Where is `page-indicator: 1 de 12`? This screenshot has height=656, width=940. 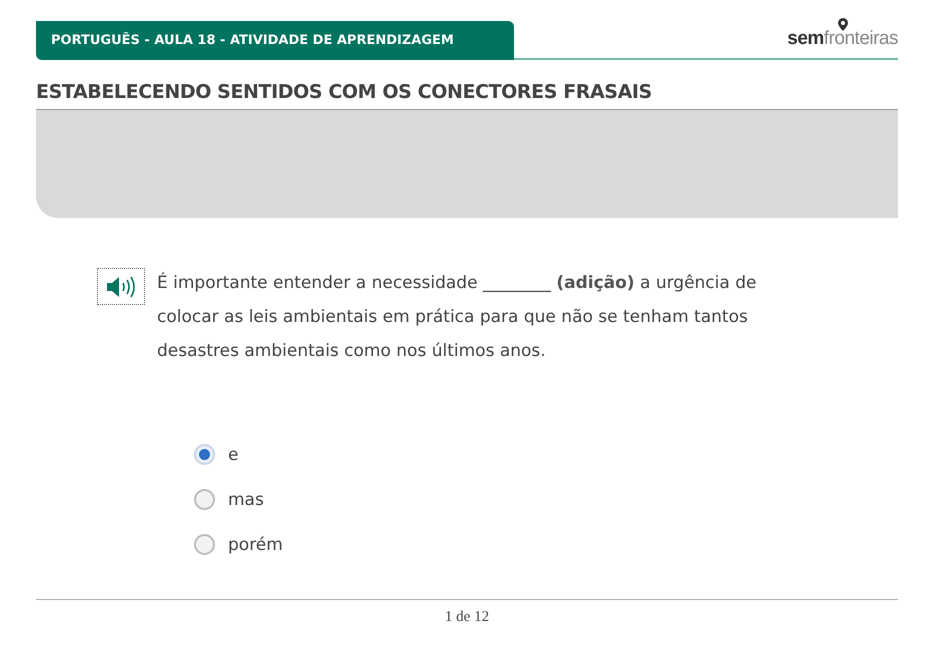
page-indicator: 1 de 12 is located at coordinates (467, 617).